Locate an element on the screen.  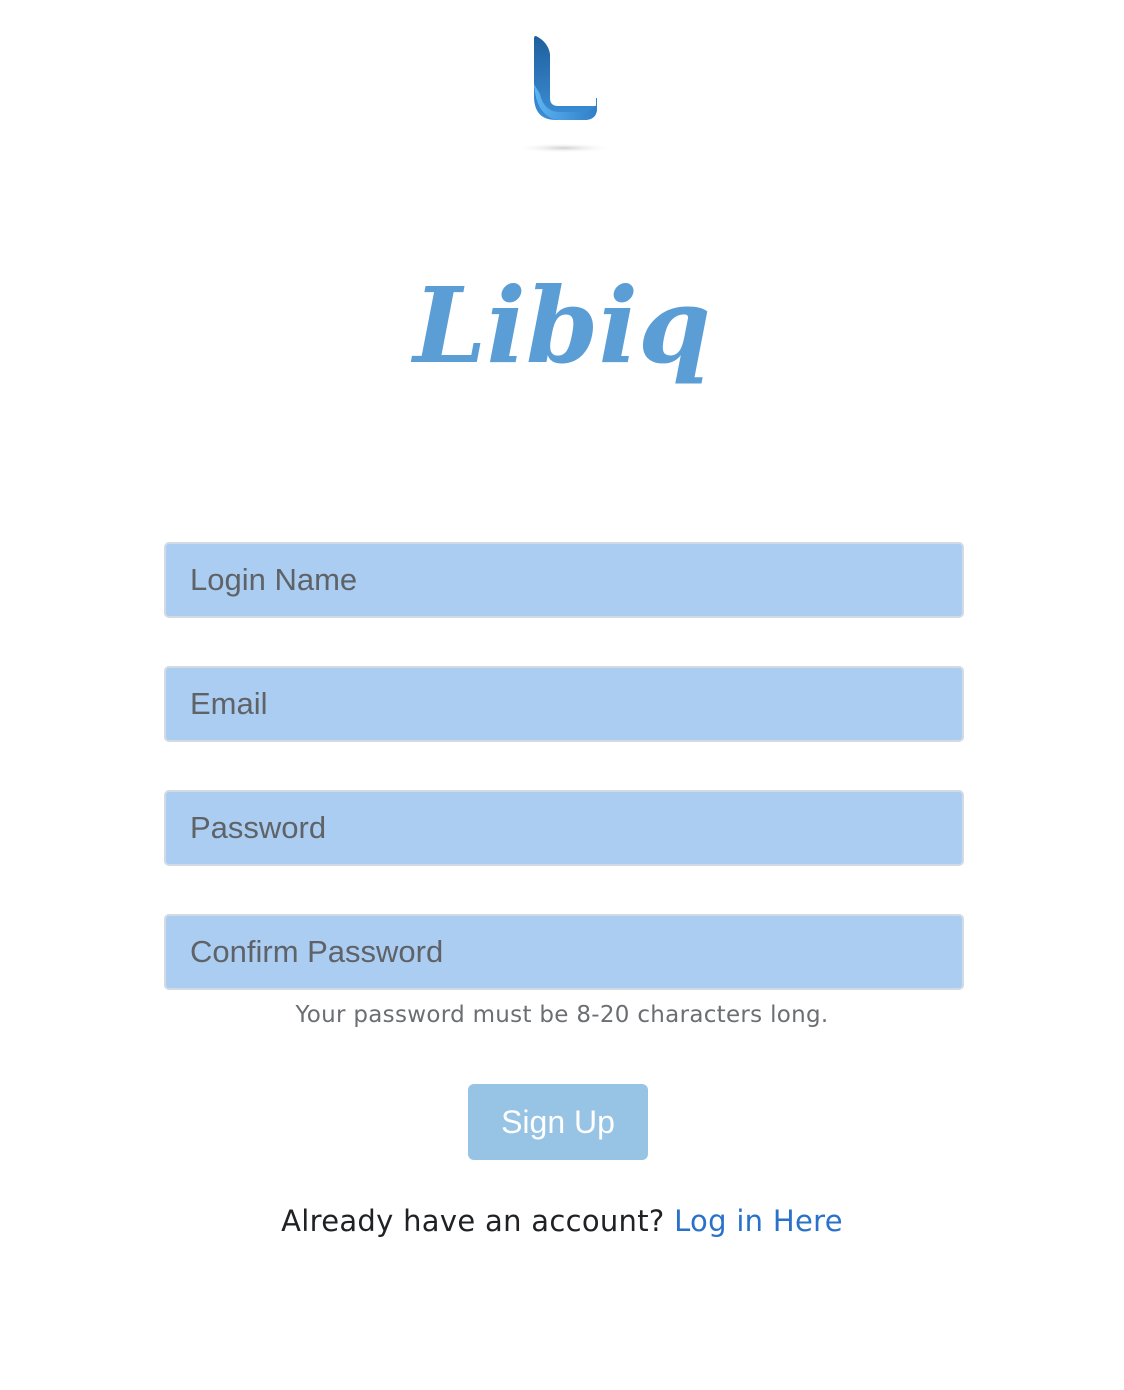
log-in-link: Log in Here is located at coordinates (758, 1221).